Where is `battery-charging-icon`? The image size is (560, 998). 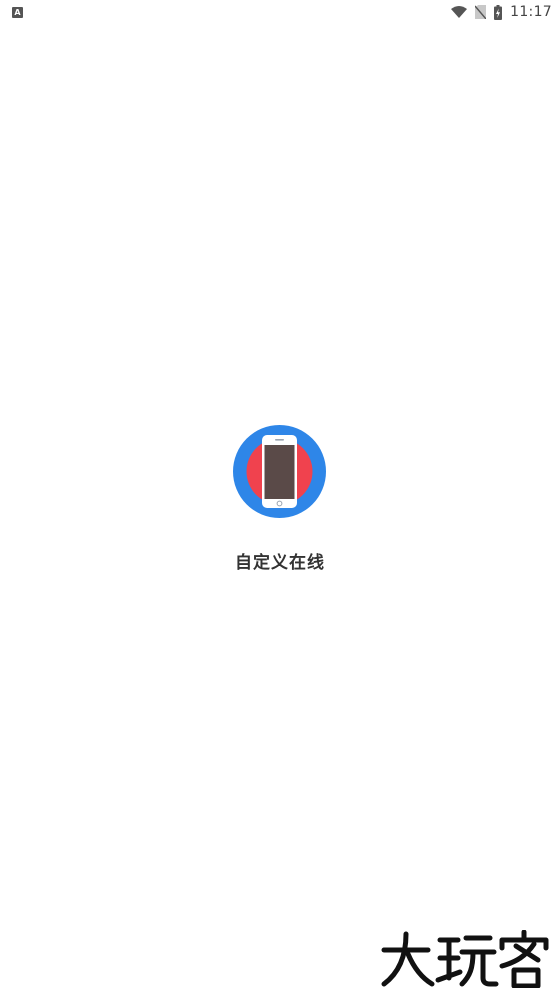
battery-charging-icon is located at coordinates (498, 12).